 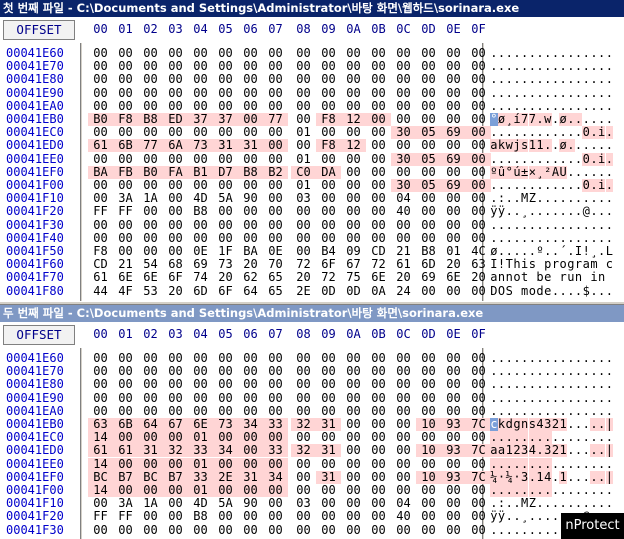 I want to click on hex-byte: 33, so click(x=275, y=424).